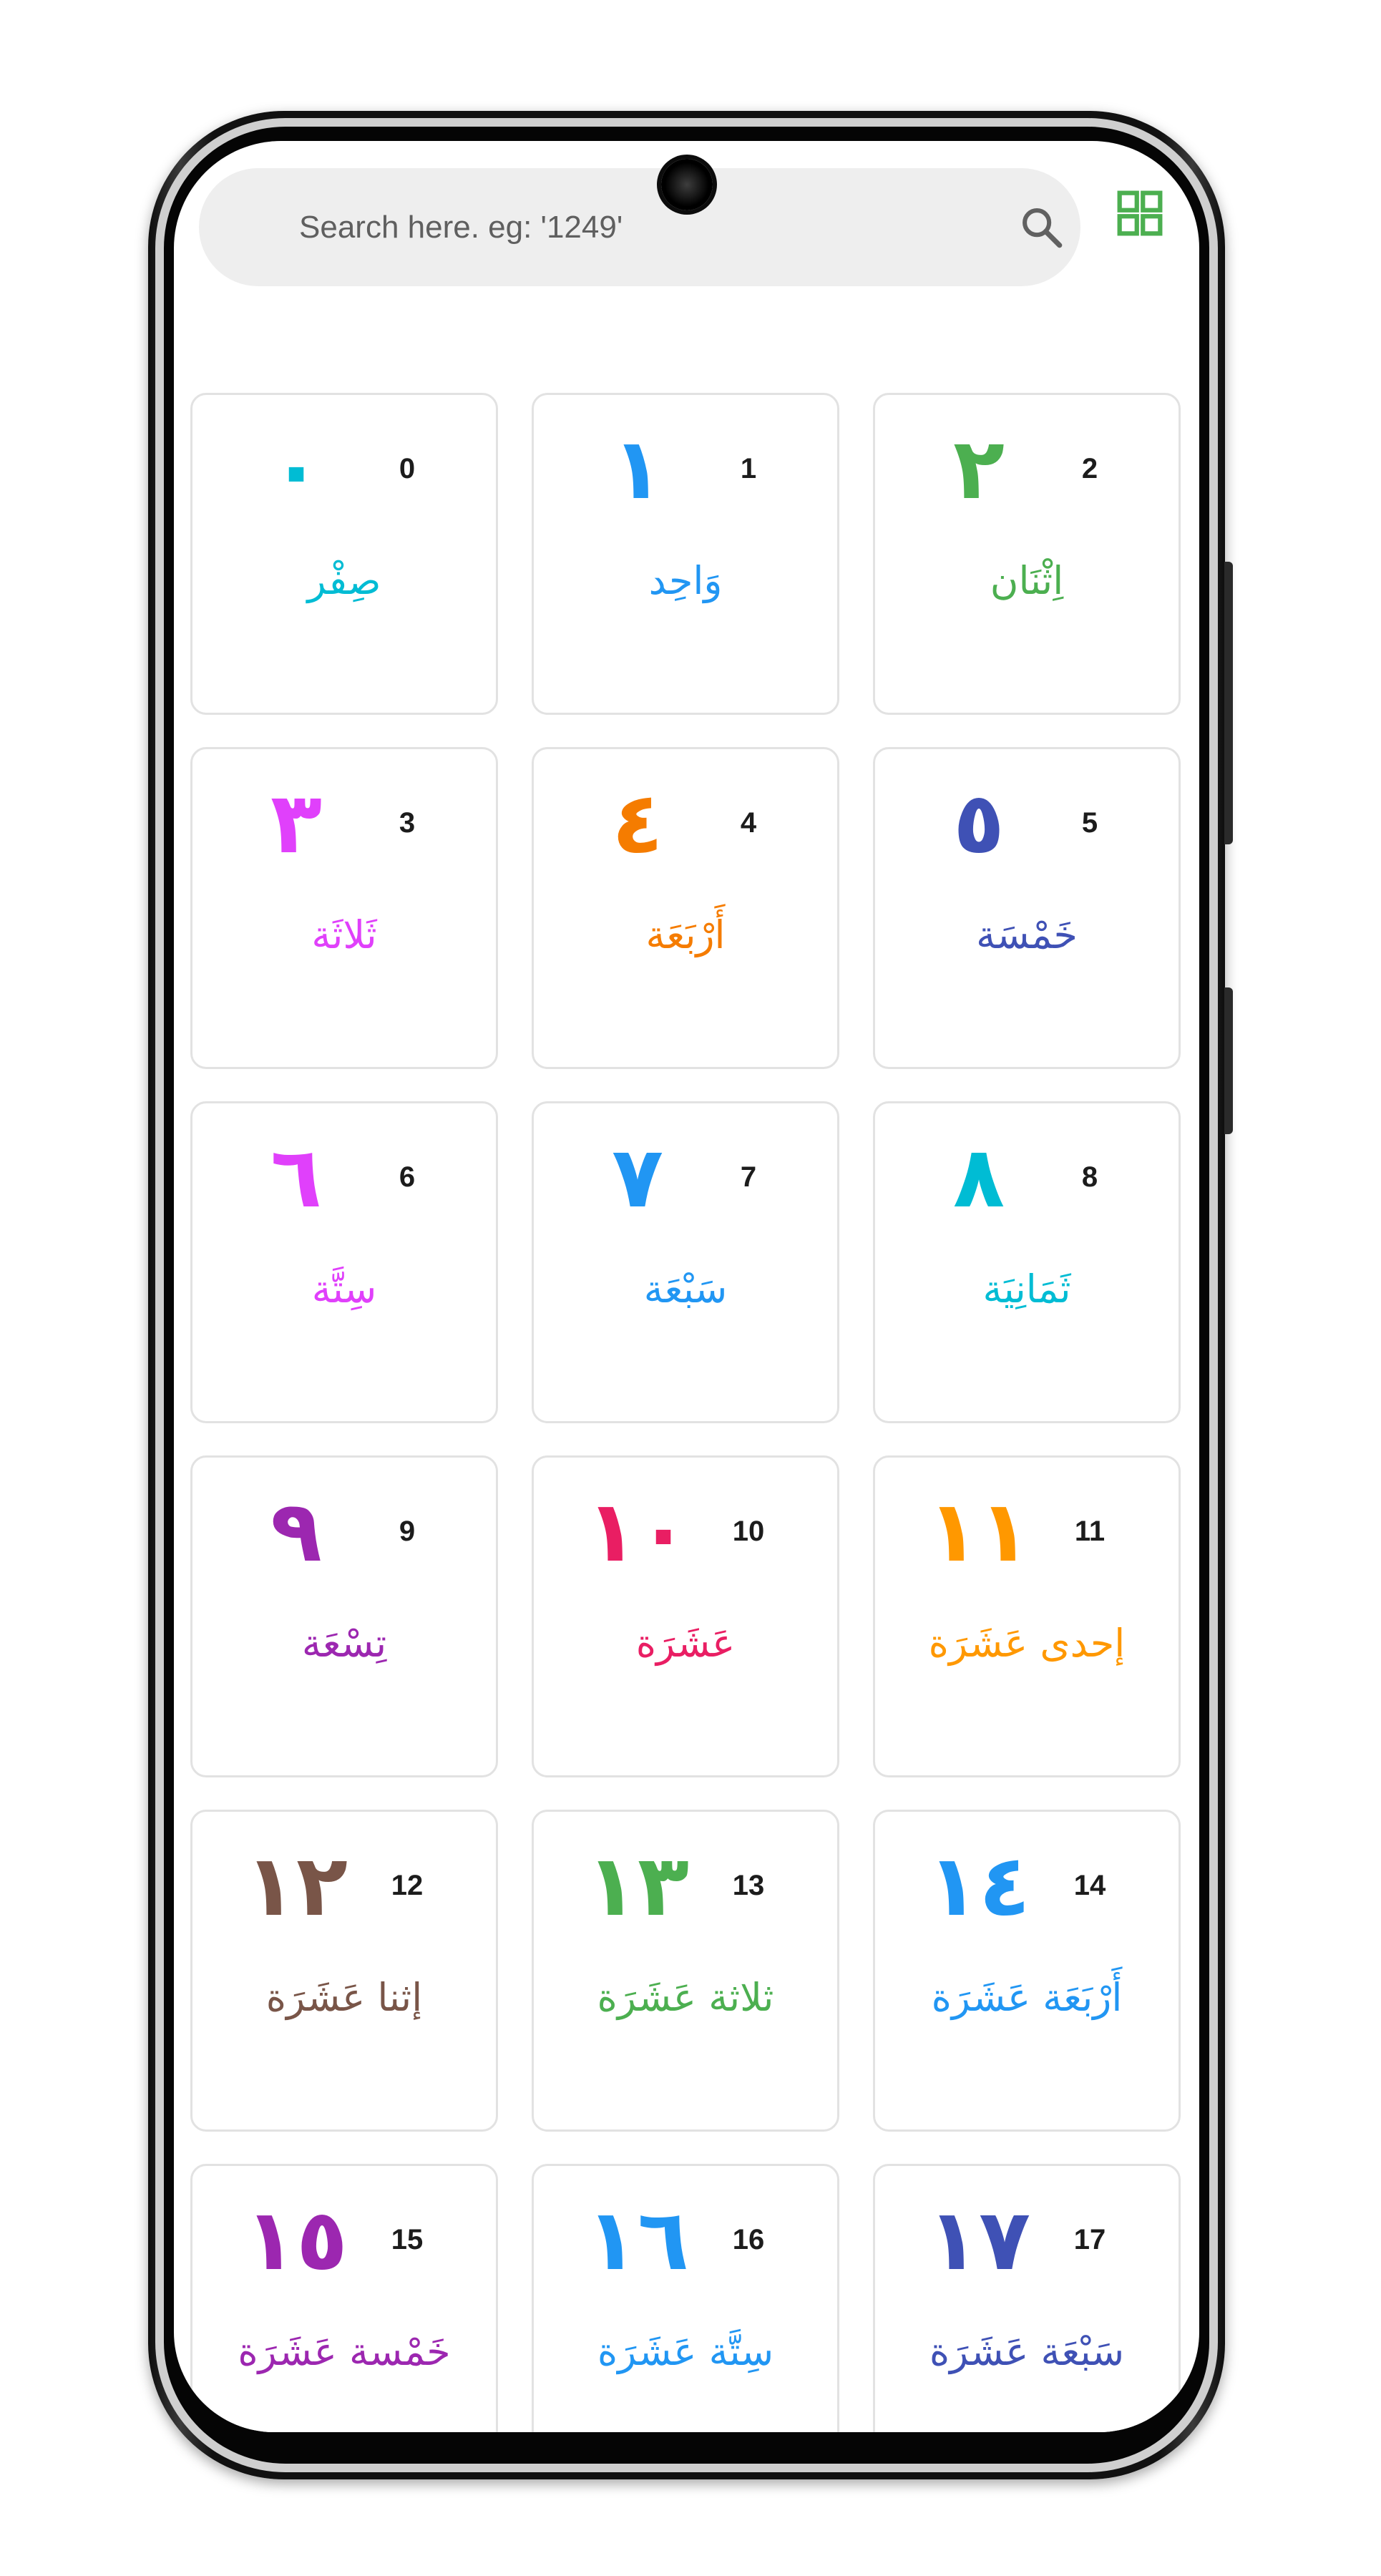 Image resolution: width=1381 pixels, height=2576 pixels. What do you see at coordinates (344, 2351) in the screenshot?
I see `arabic-word: خَمْسة عَشَرَة` at bounding box center [344, 2351].